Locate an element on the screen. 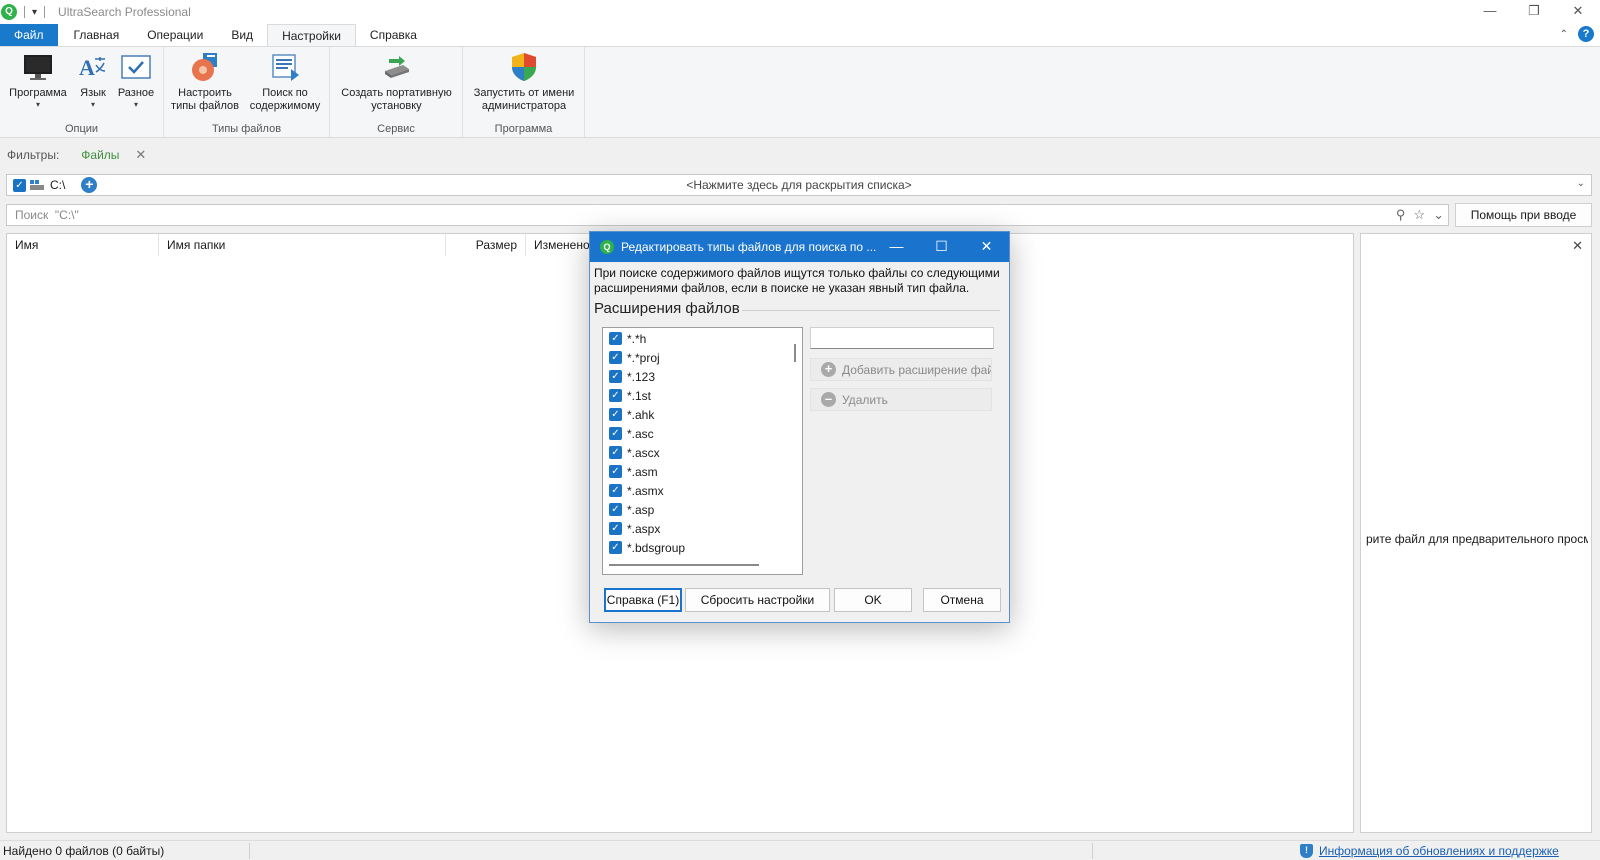 The width and height of the screenshot is (1600, 860). help-f1-button: Справка (F1) is located at coordinates (643, 600).